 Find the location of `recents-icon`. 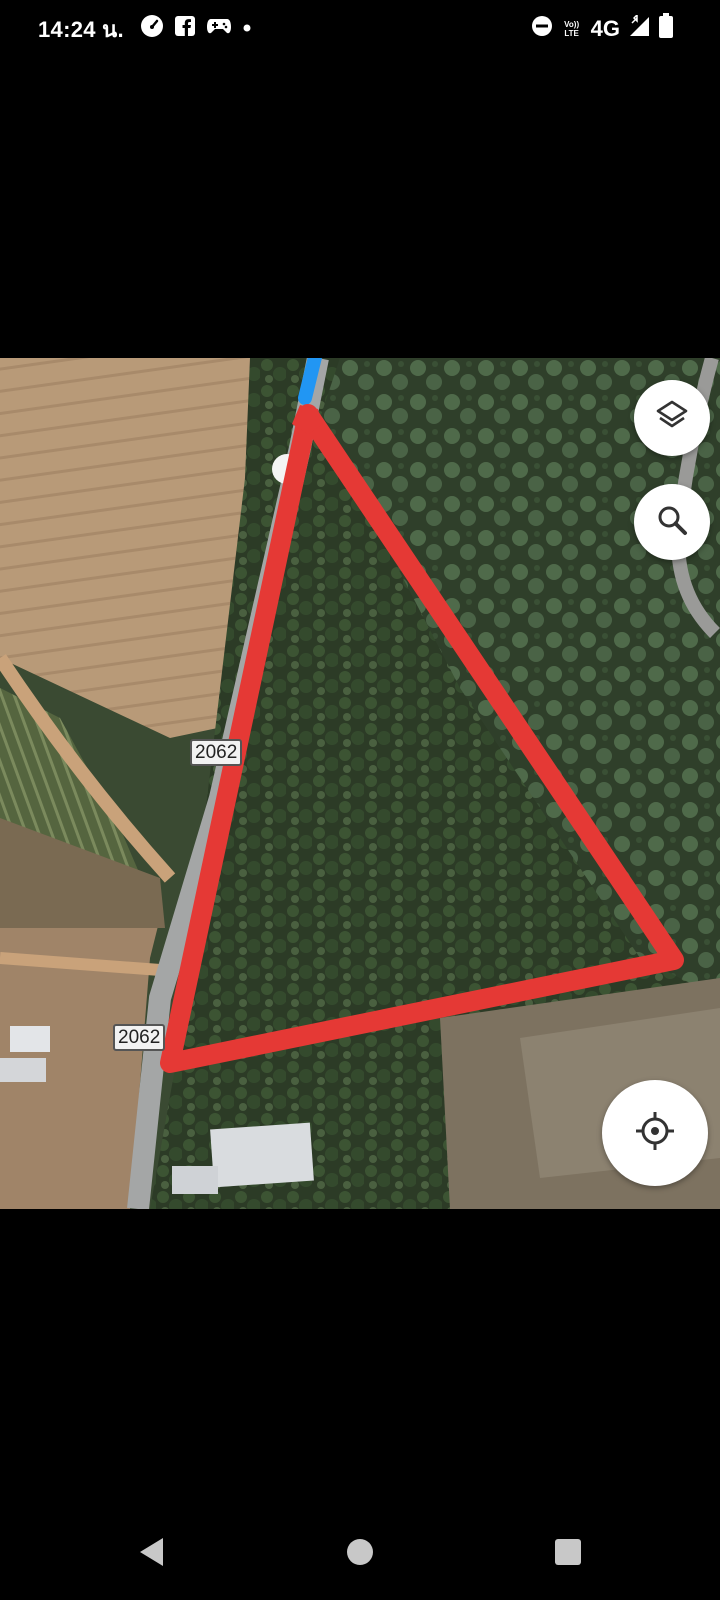

recents-icon is located at coordinates (568, 1554).